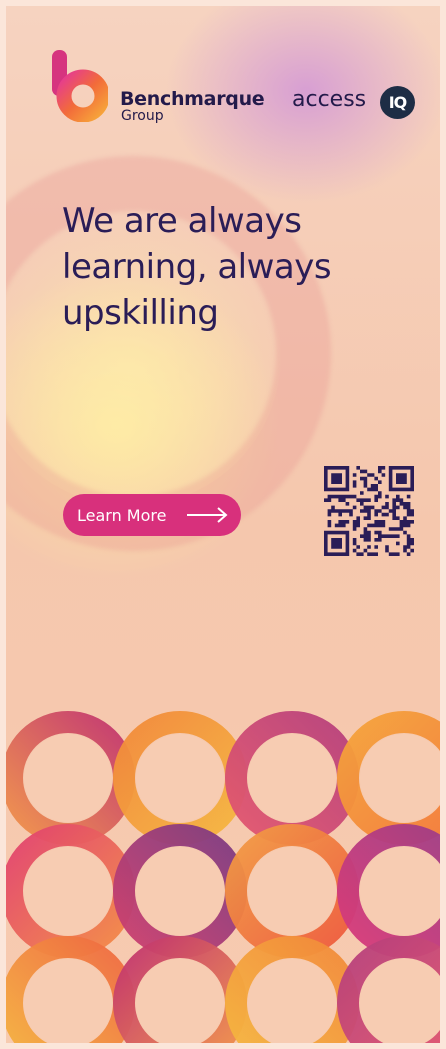 The height and width of the screenshot is (1049, 446). Describe the element at coordinates (397, 102) in the screenshot. I see `partner-badge: IQ` at that location.